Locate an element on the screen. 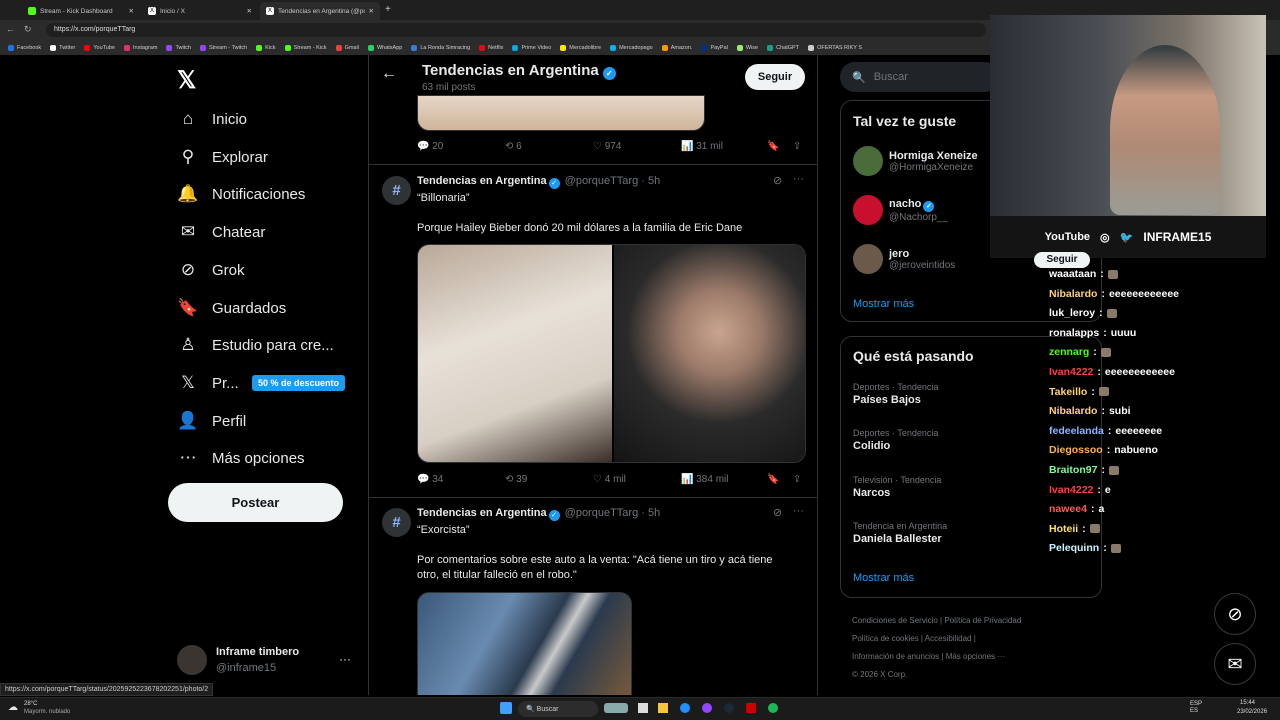 This screenshot has width=1280, height=720. footer-line: Política de cookies | Accesibilidad | is located at coordinates (962, 639).